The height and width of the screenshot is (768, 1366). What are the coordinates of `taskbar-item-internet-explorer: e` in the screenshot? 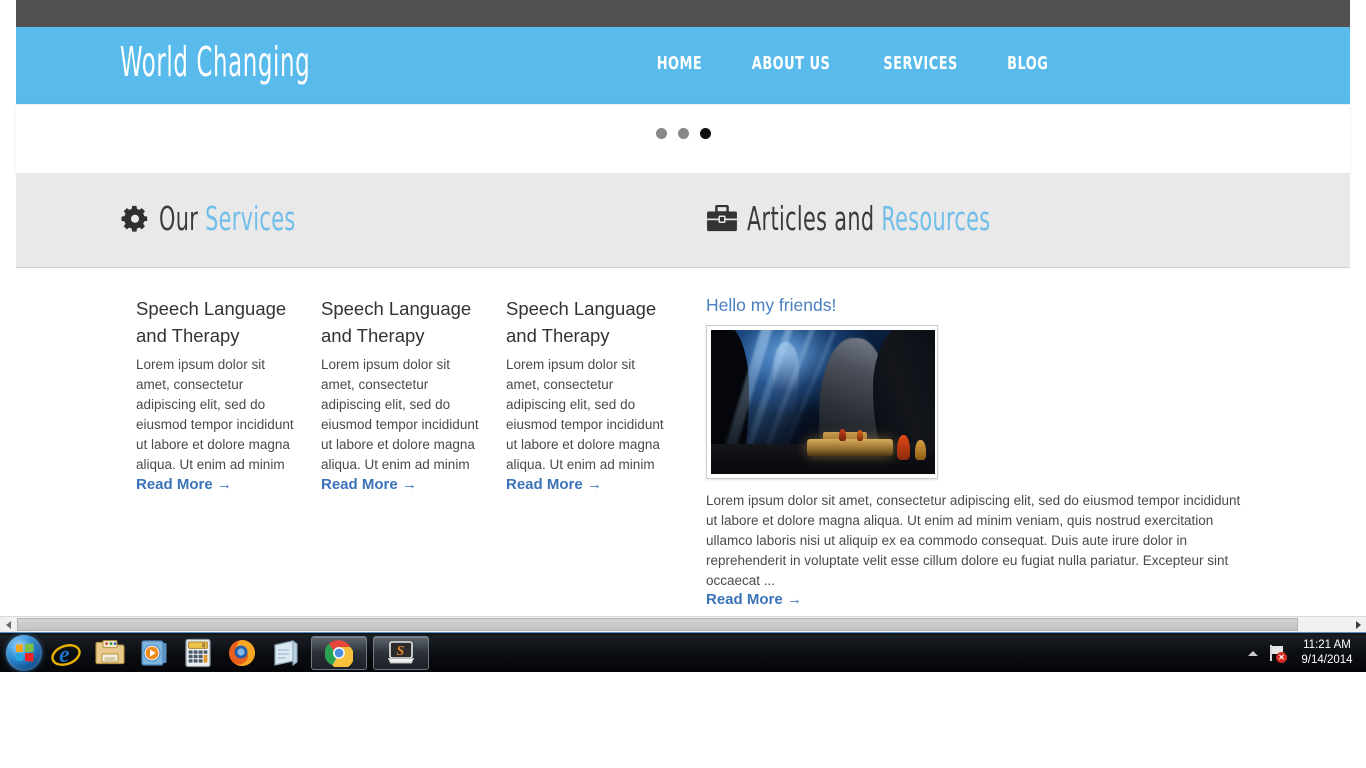 It's located at (66, 653).